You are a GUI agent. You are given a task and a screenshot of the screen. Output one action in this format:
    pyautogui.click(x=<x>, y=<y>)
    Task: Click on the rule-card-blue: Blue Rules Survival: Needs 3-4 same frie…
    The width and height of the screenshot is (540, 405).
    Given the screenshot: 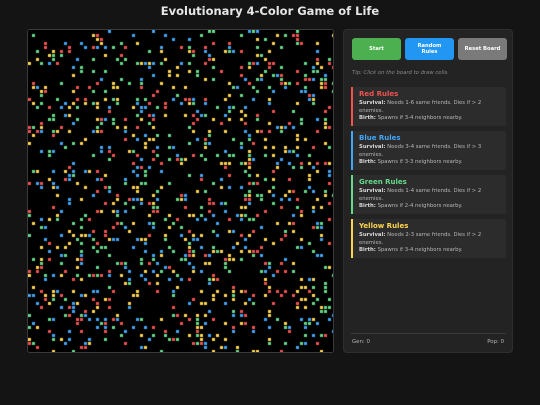 What is the action you would take?
    pyautogui.click(x=428, y=150)
    